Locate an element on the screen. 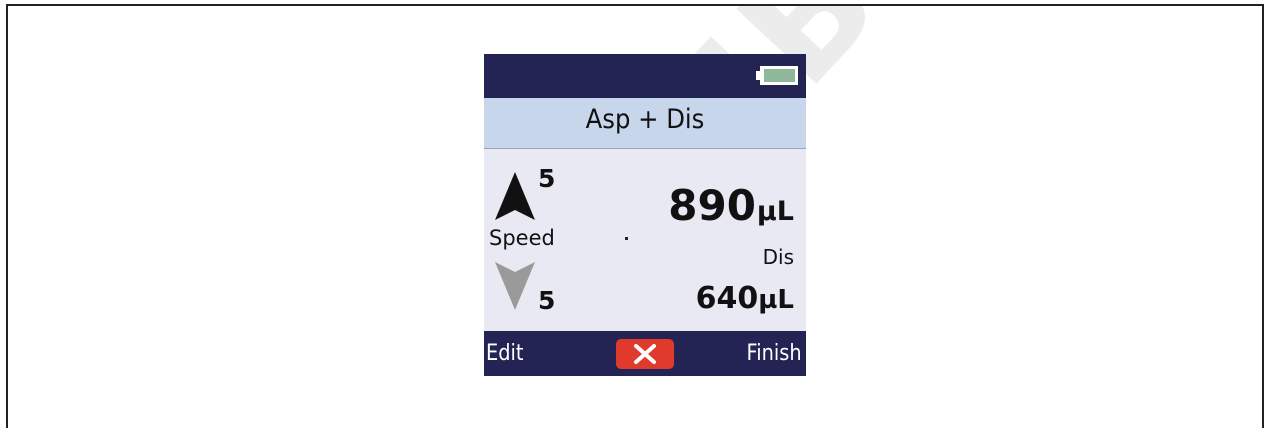 The width and height of the screenshot is (1272, 428). aspirate-speed-arrow-icon is located at coordinates (515, 196).